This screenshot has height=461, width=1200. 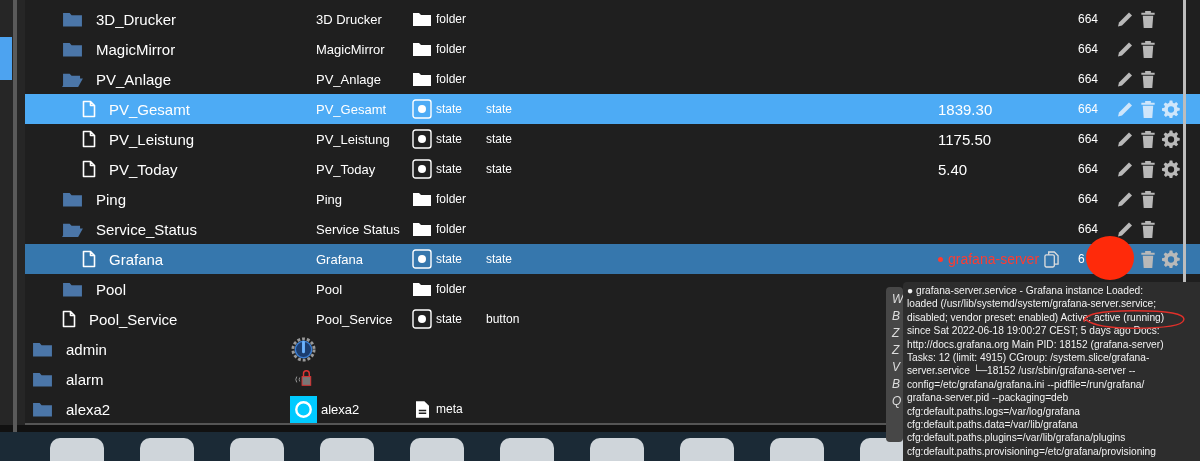 What do you see at coordinates (988, 398) in the screenshot?
I see `tooltip-line: grafana-server.pid --packaging=deb` at bounding box center [988, 398].